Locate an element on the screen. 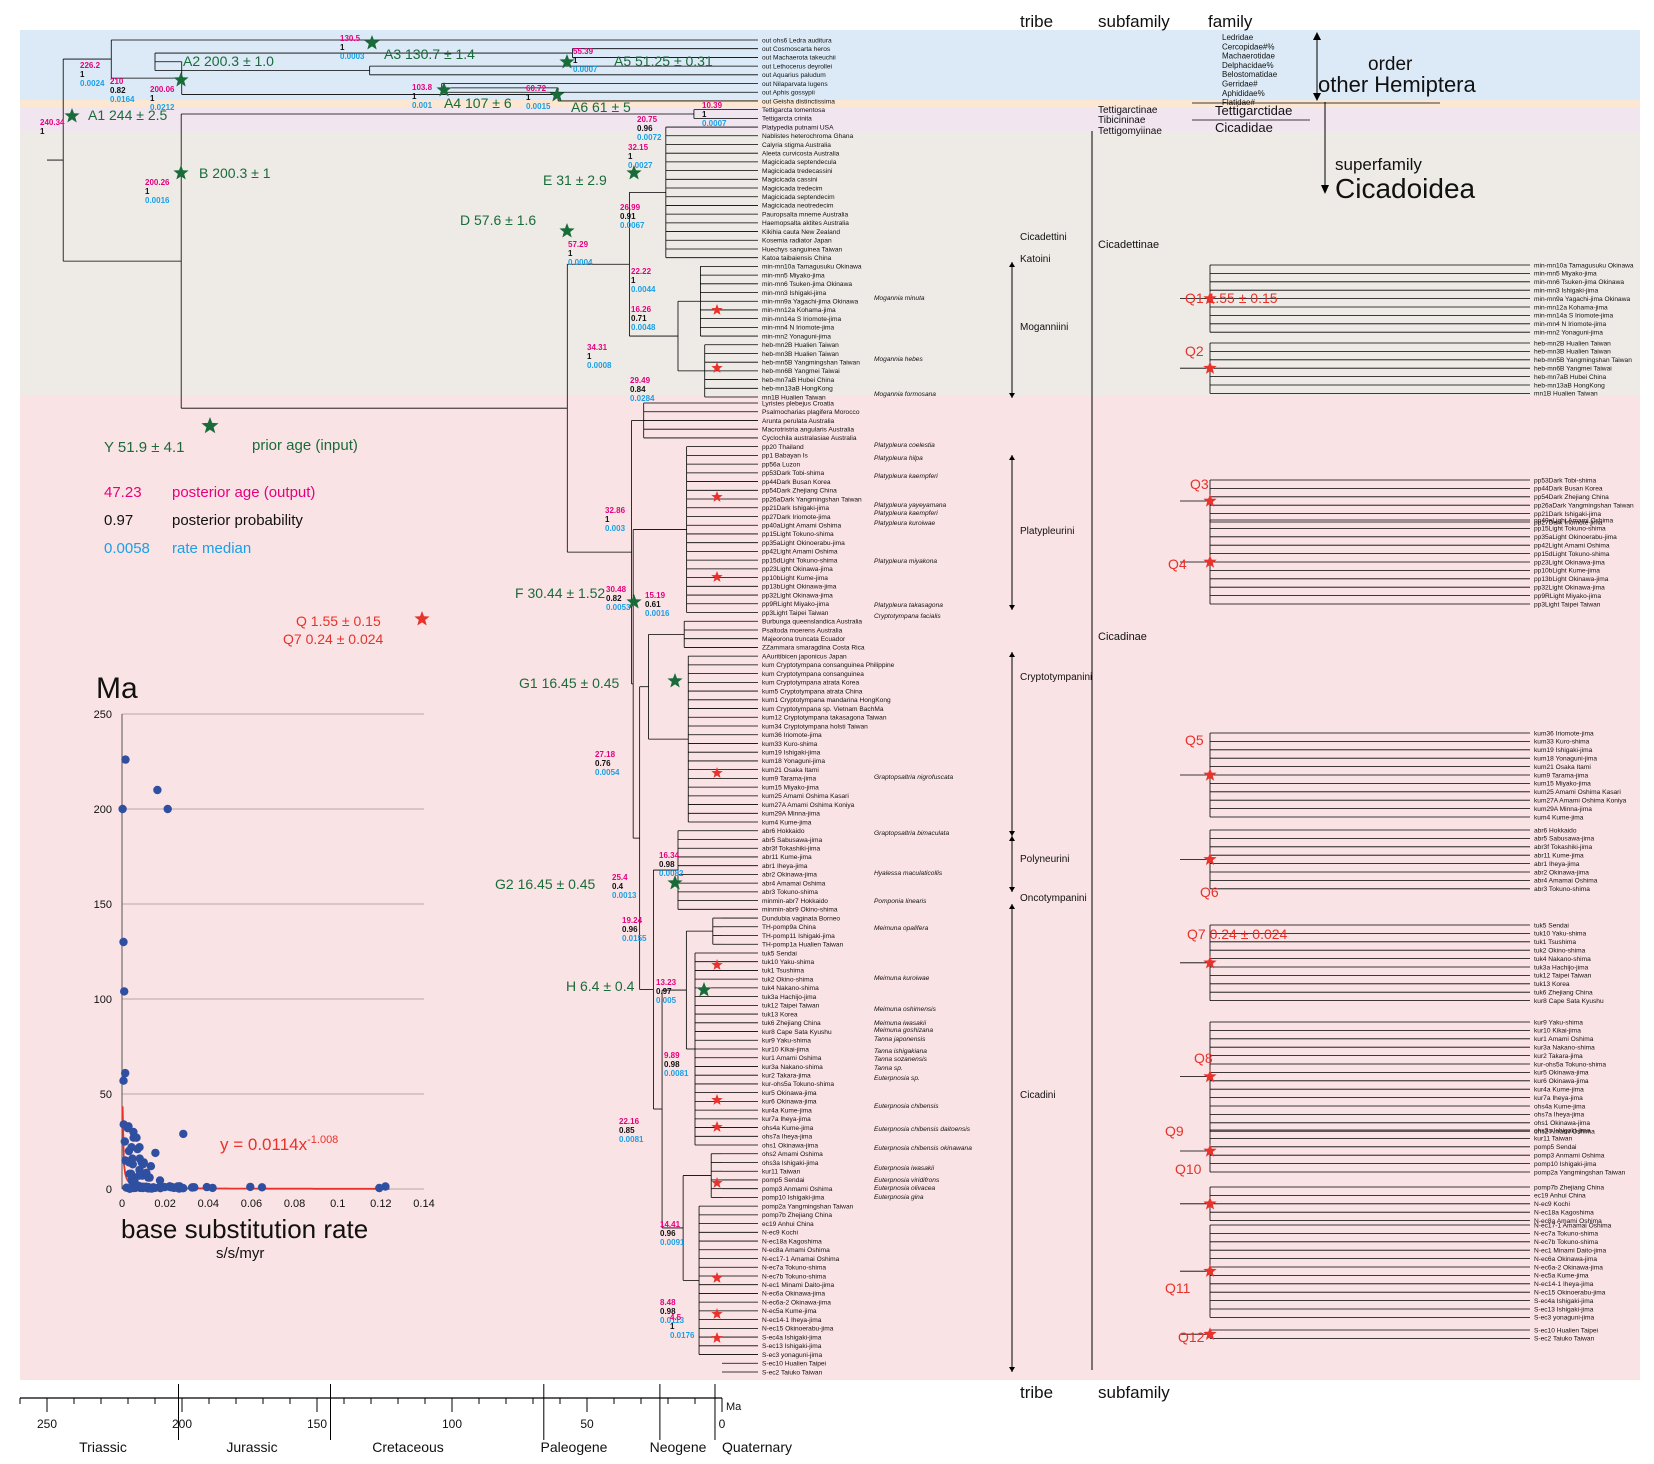  subtree-leaf-label: N-ec7b Tokuno-shima is located at coordinates (1566, 1242).